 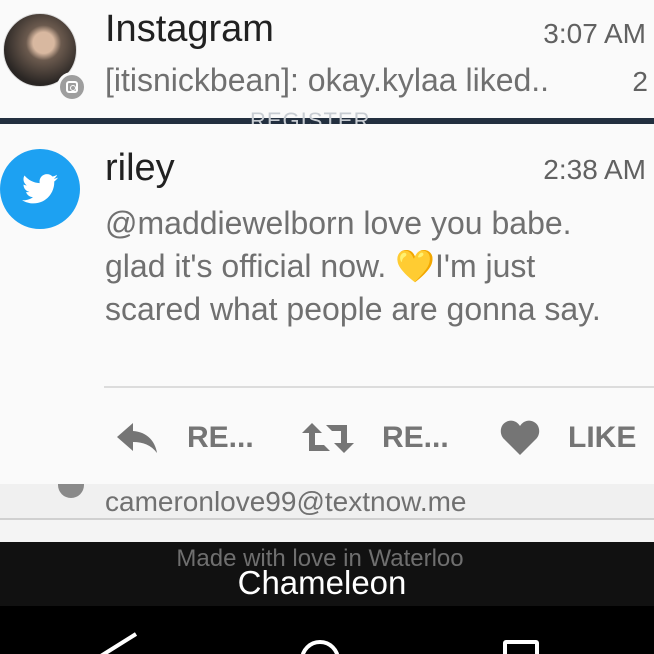 I want to click on like-label: LIKE, so click(x=602, y=437).